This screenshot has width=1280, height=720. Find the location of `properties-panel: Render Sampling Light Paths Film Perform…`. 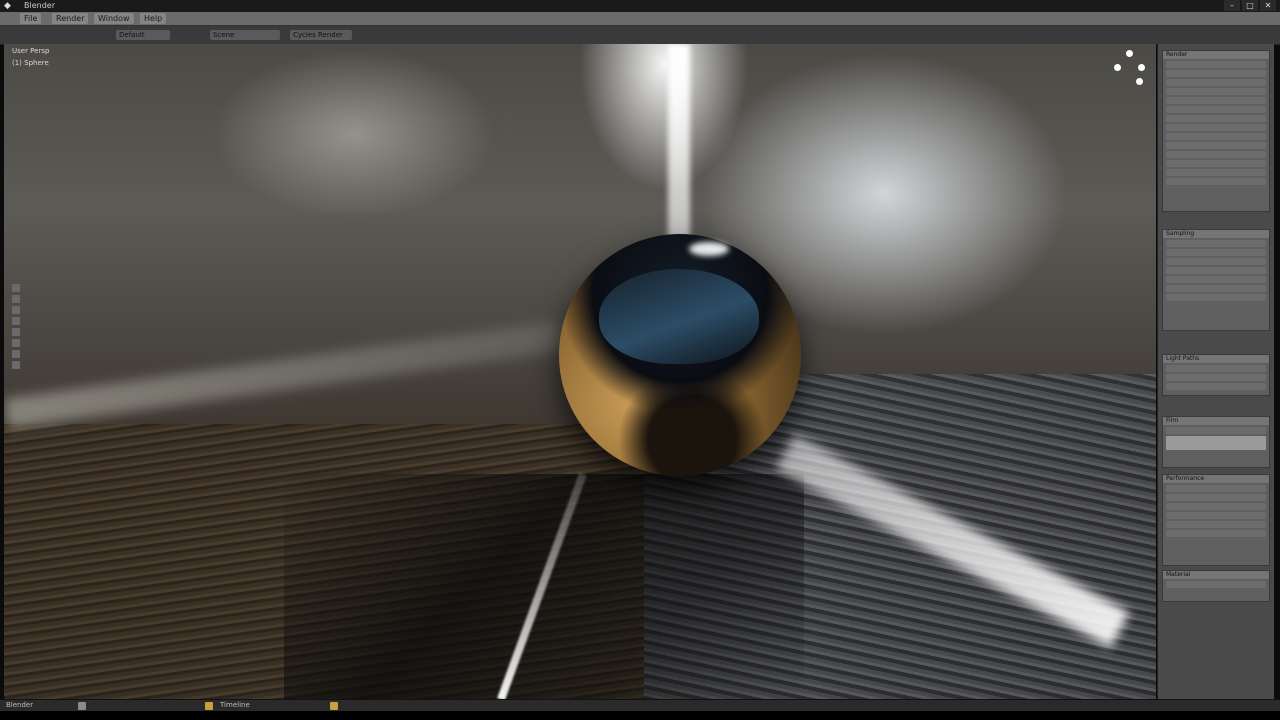

properties-panel: Render Sampling Light Paths Film Perform… is located at coordinates (1215, 371).